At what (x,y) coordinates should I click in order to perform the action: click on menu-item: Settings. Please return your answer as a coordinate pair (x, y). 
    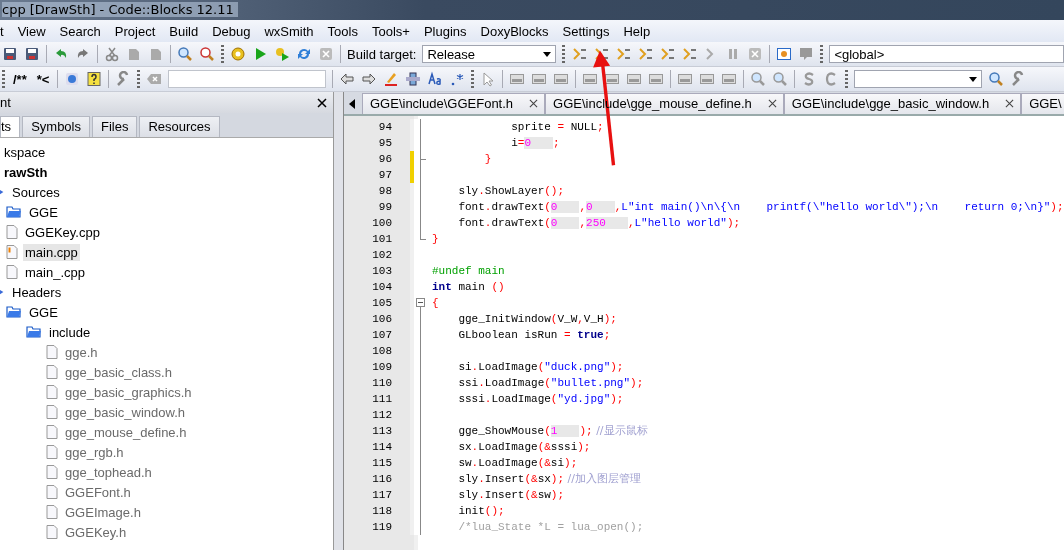
    Looking at the image, I should click on (586, 31).